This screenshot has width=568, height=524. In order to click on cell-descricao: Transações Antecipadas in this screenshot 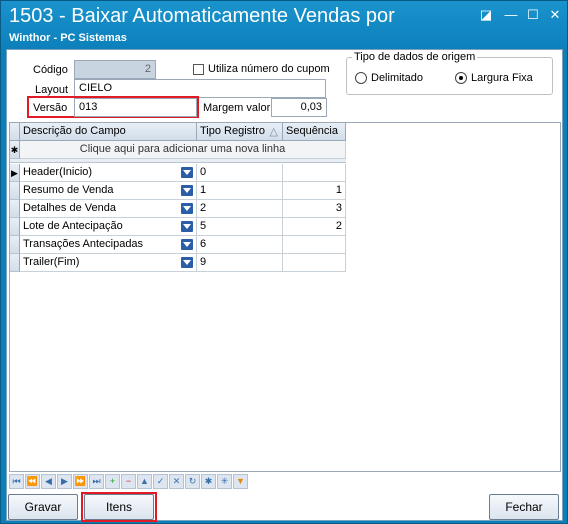, I will do `click(108, 245)`.